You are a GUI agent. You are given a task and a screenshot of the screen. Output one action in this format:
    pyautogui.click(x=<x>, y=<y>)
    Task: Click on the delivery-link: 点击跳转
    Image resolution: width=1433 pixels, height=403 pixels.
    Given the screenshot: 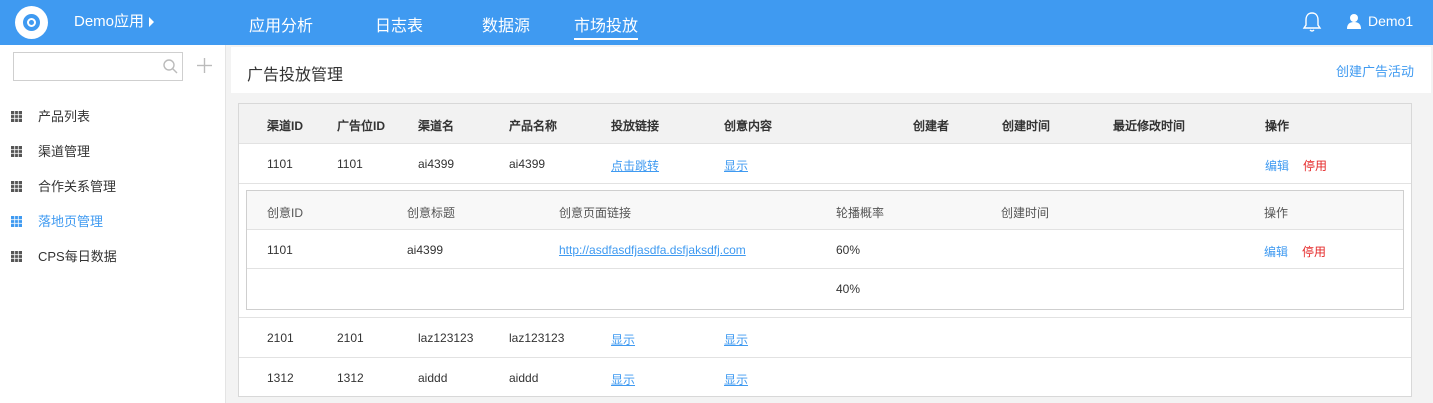 What is the action you would take?
    pyautogui.click(x=635, y=165)
    